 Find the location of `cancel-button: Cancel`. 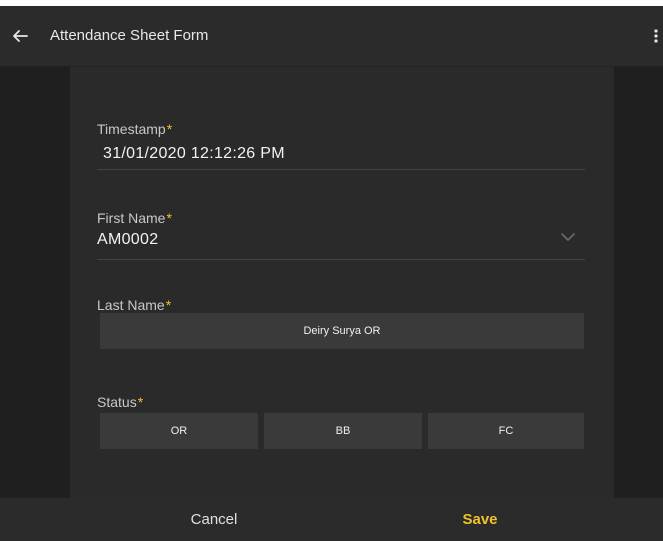

cancel-button: Cancel is located at coordinates (214, 519).